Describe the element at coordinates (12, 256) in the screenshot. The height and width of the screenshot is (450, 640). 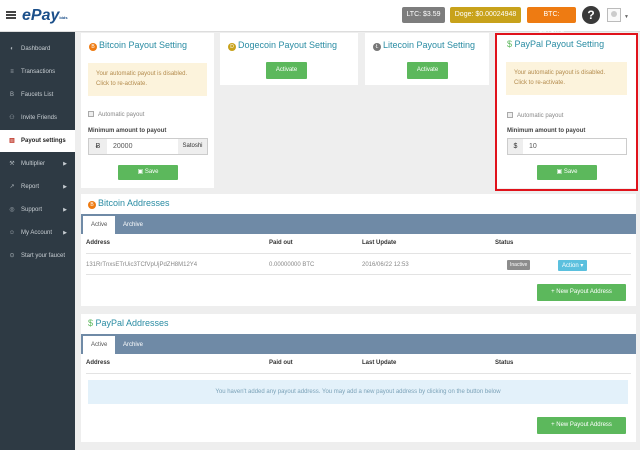
I see `faucet-icon: ⊙` at that location.